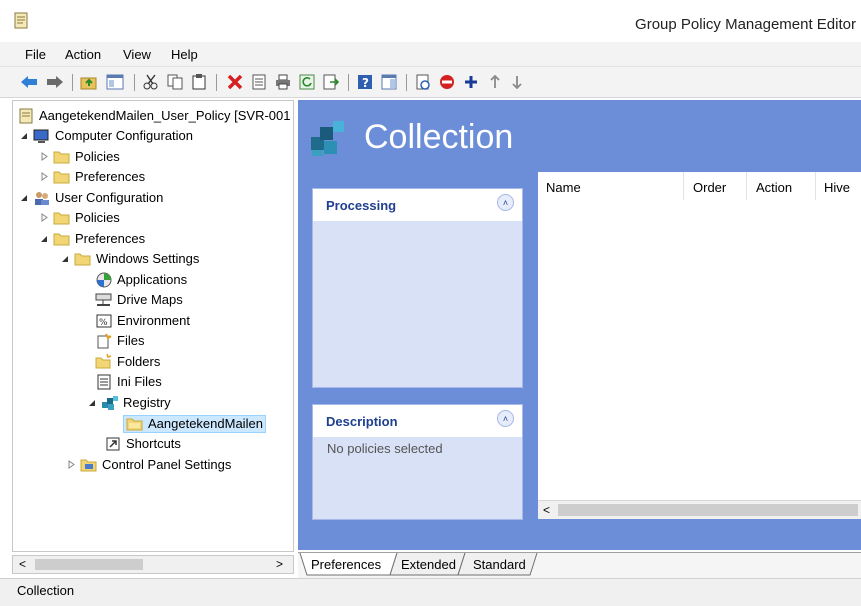  I want to click on tree-item-folders: Folders, so click(127, 361).